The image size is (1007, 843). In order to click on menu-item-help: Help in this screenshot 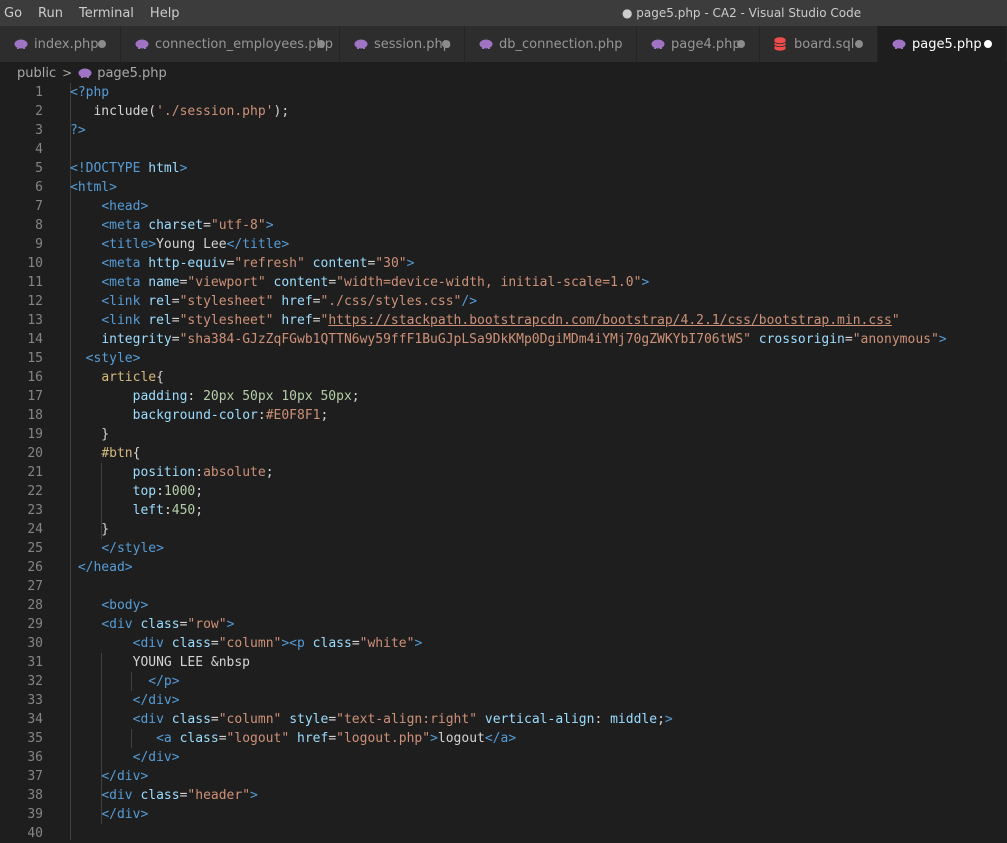, I will do `click(165, 13)`.